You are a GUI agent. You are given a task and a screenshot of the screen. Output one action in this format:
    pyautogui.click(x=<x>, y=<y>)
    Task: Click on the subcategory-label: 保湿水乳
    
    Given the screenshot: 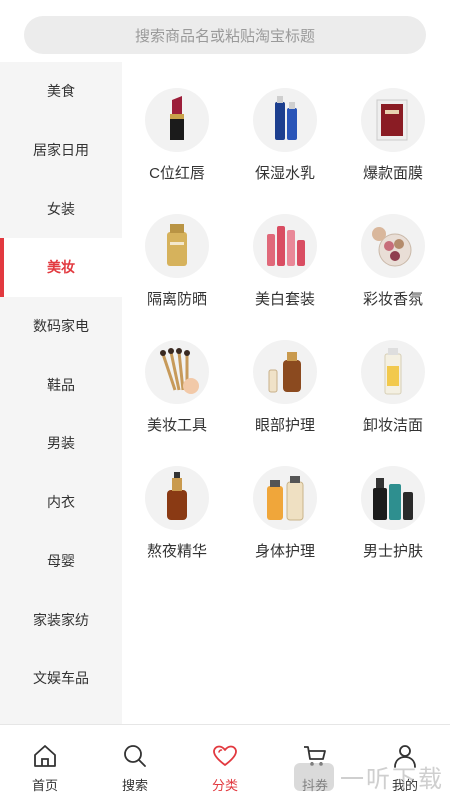 What is the action you would take?
    pyautogui.click(x=284, y=173)
    